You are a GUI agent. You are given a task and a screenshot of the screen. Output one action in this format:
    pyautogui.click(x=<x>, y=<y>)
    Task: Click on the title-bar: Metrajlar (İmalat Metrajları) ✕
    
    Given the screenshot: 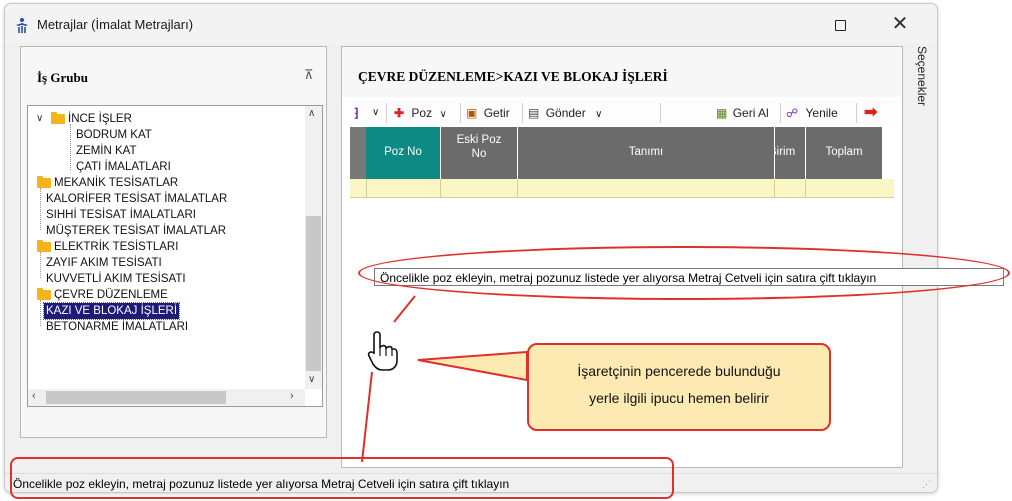 What is the action you would take?
    pyautogui.click(x=471, y=24)
    